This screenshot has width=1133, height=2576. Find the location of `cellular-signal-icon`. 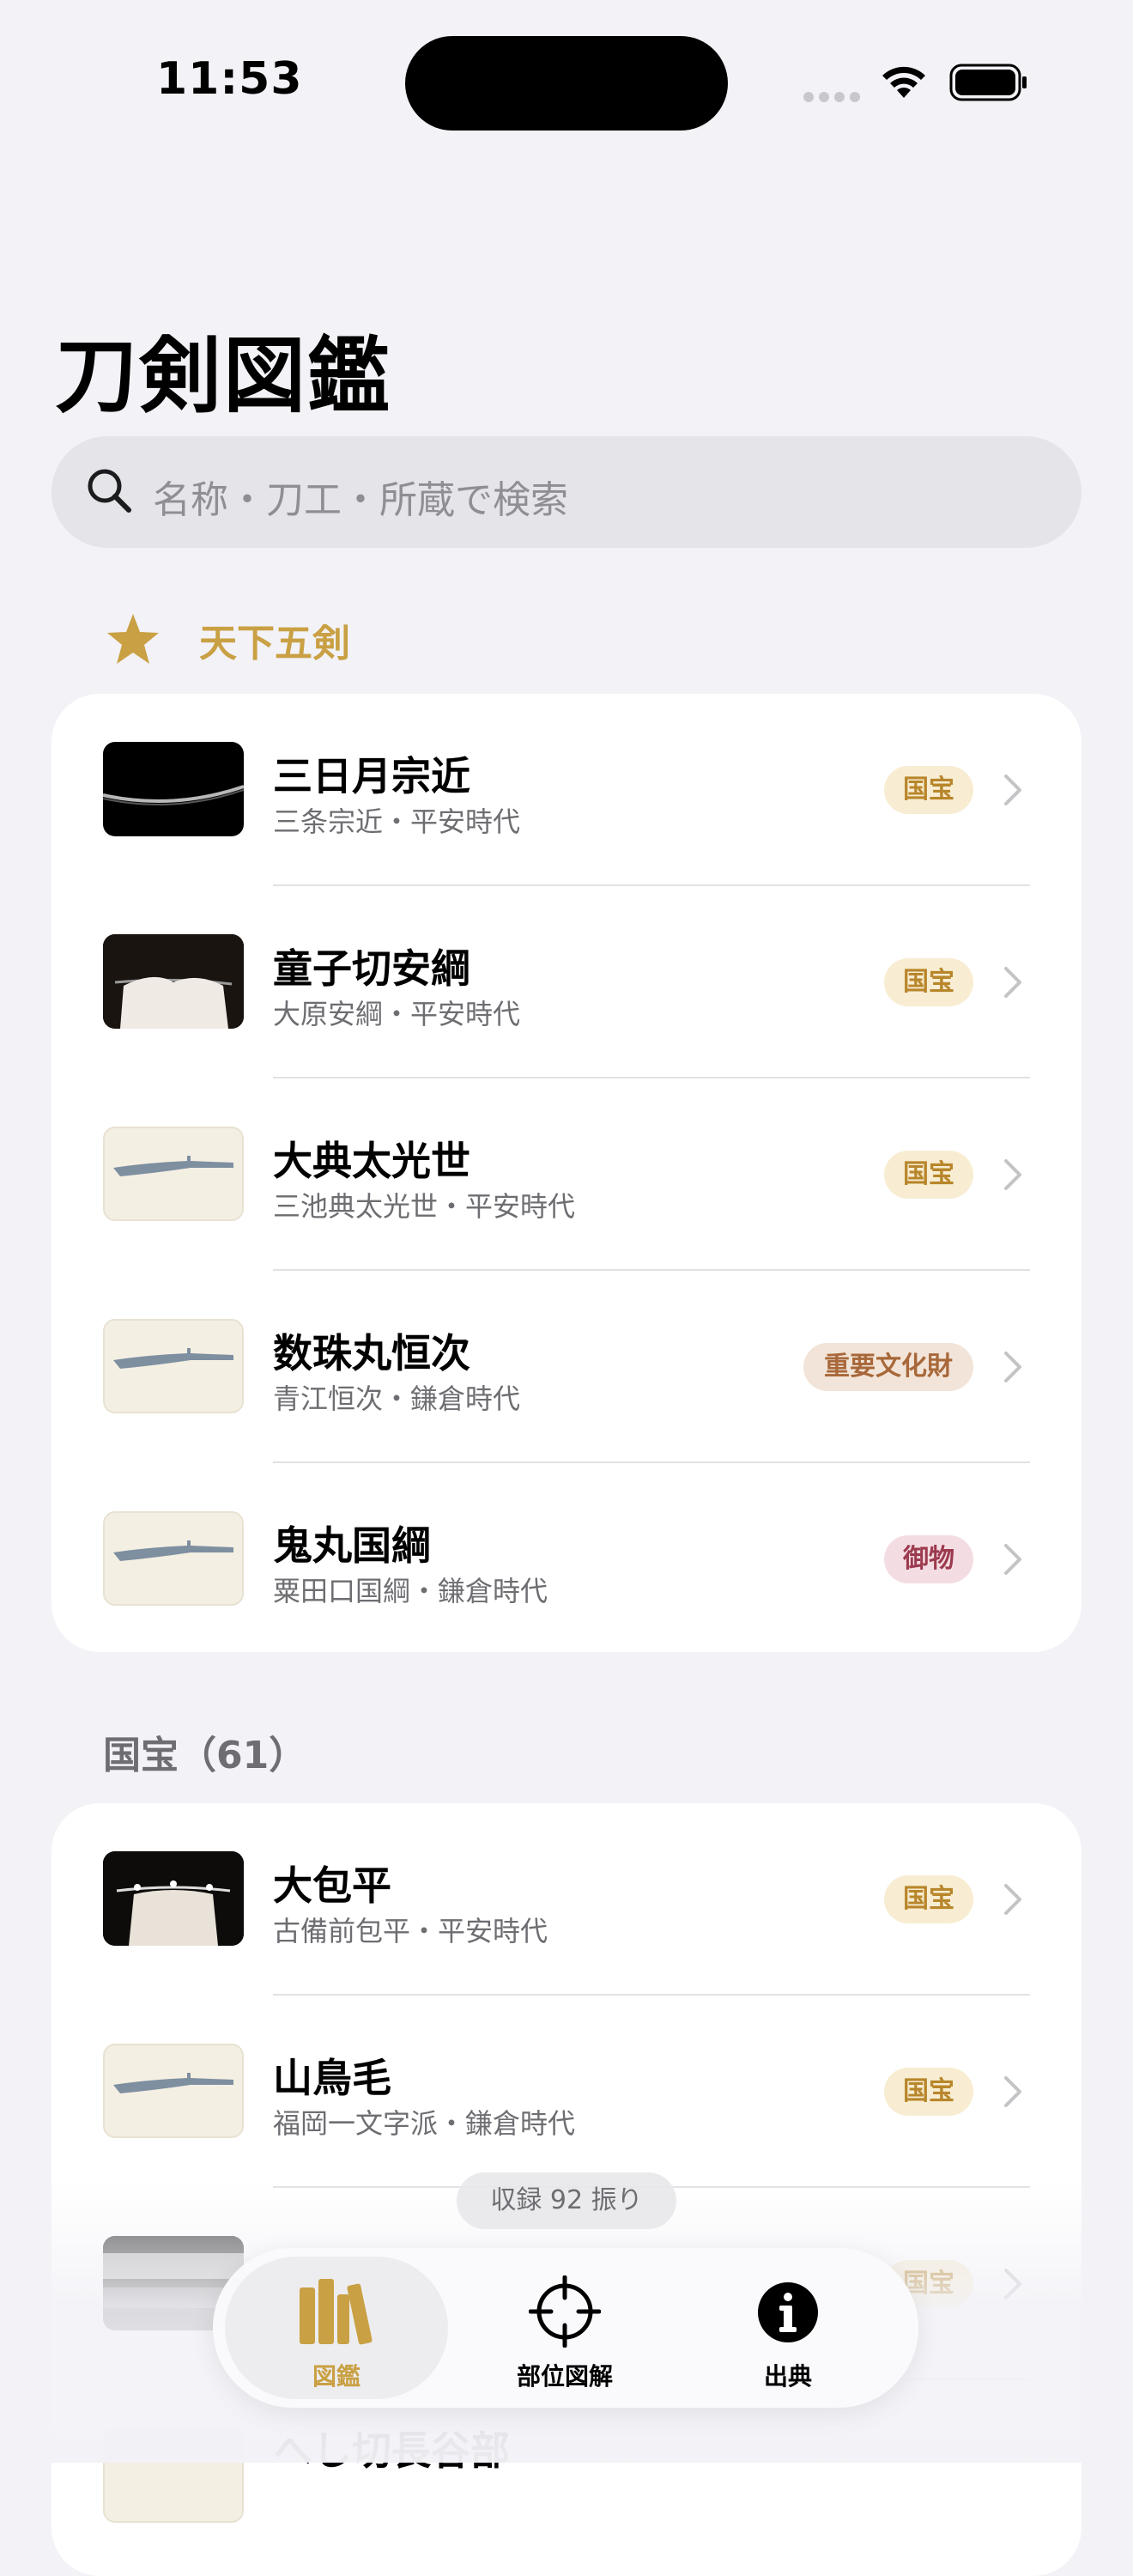

cellular-signal-icon is located at coordinates (834, 98).